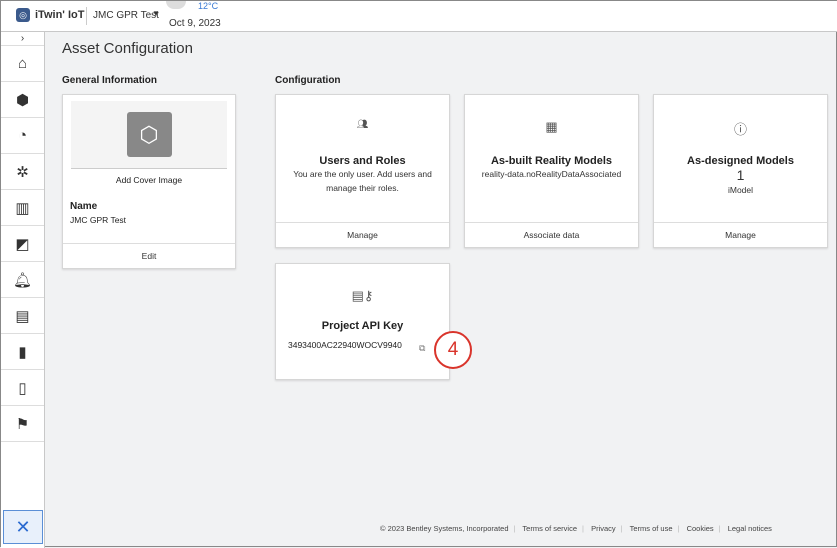 This screenshot has height=548, width=837. I want to click on reality-model-icon: ▦, so click(551, 126).